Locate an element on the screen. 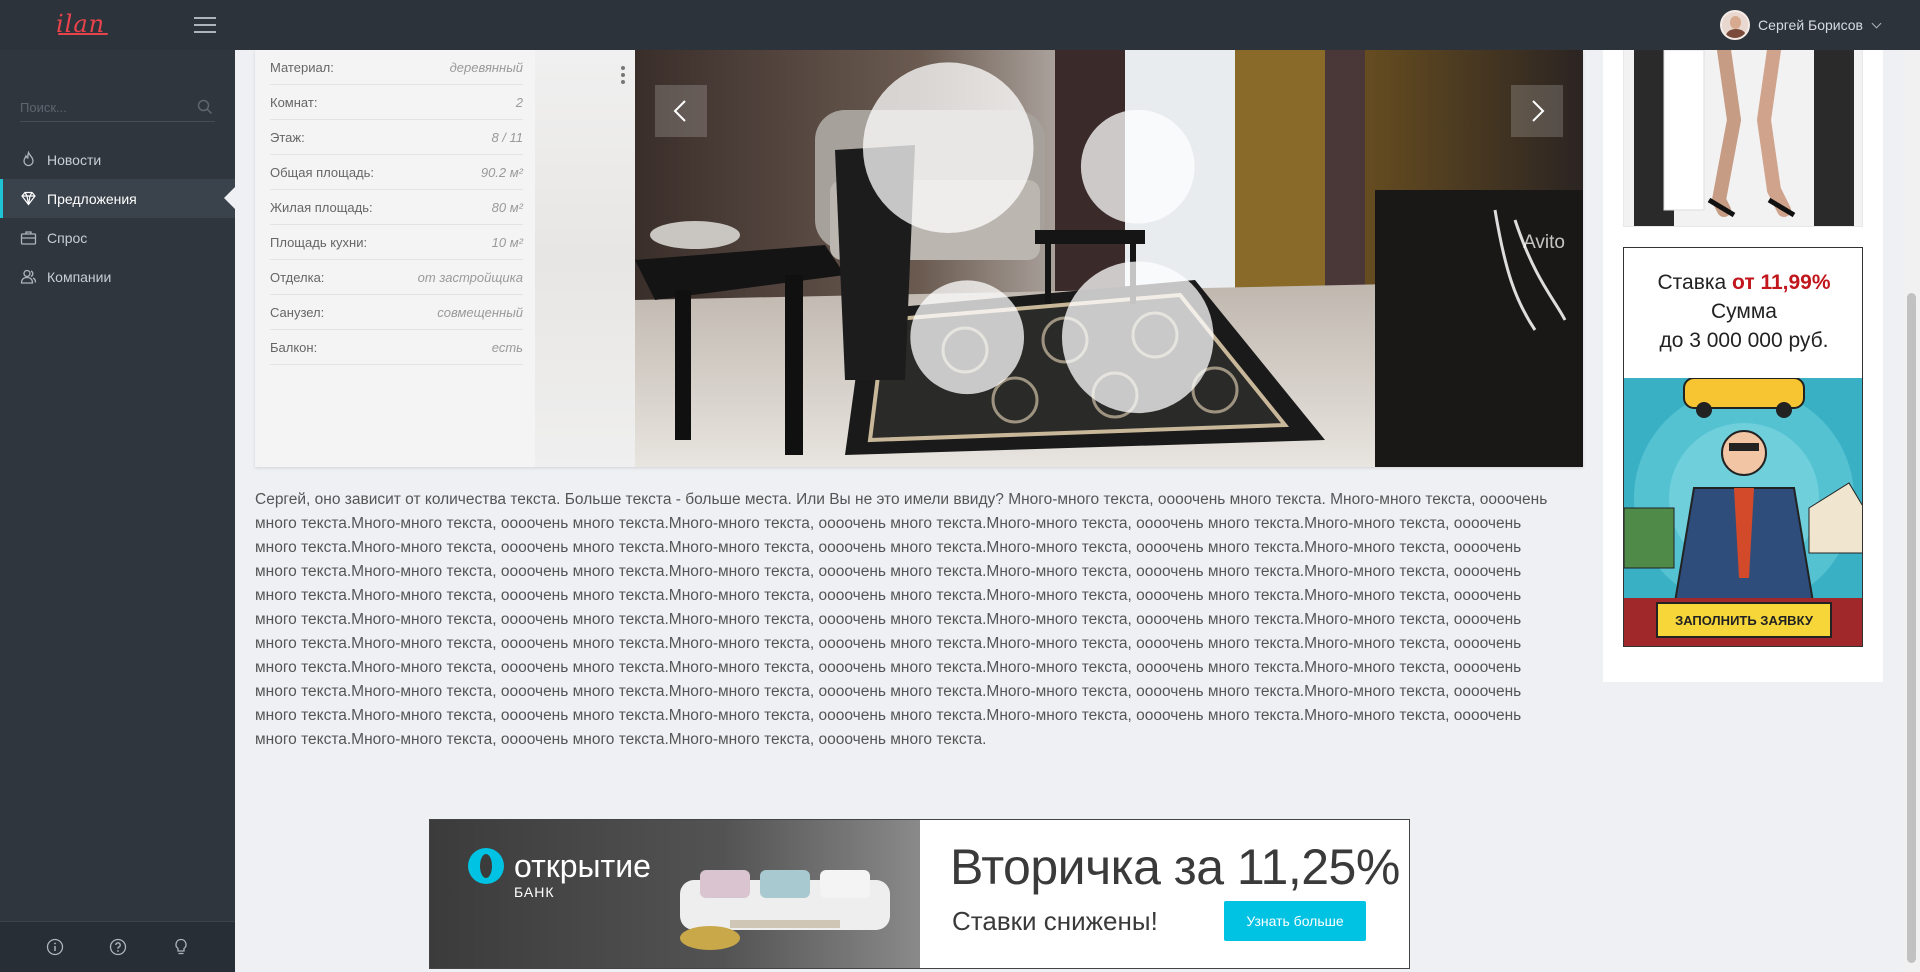  sidebar: Новости Предложения Спрос Компании is located at coordinates (117, 511).